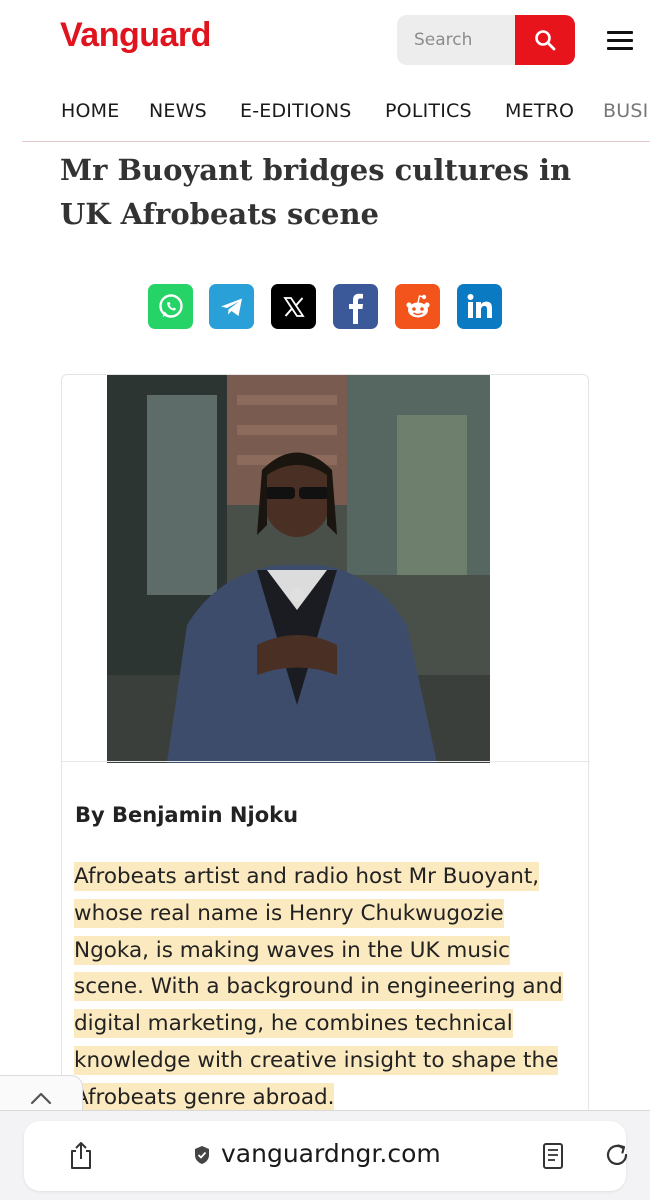 The image size is (650, 1200). Describe the element at coordinates (539, 111) in the screenshot. I see `nav-item-metro: METRO` at that location.